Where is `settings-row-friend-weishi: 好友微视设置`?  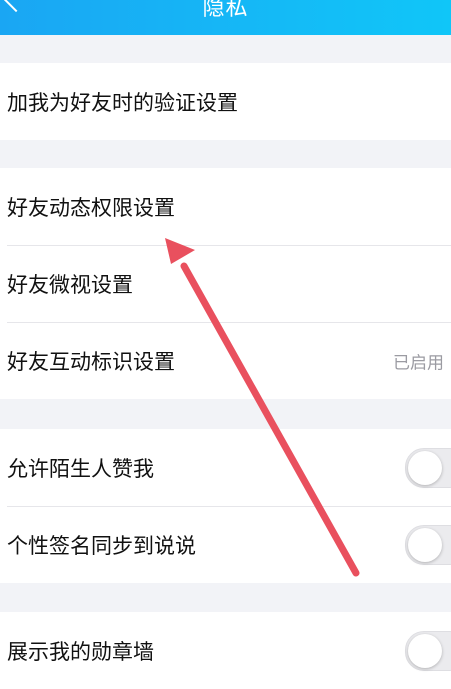 settings-row-friend-weishi: 好友微视设置 is located at coordinates (225, 283).